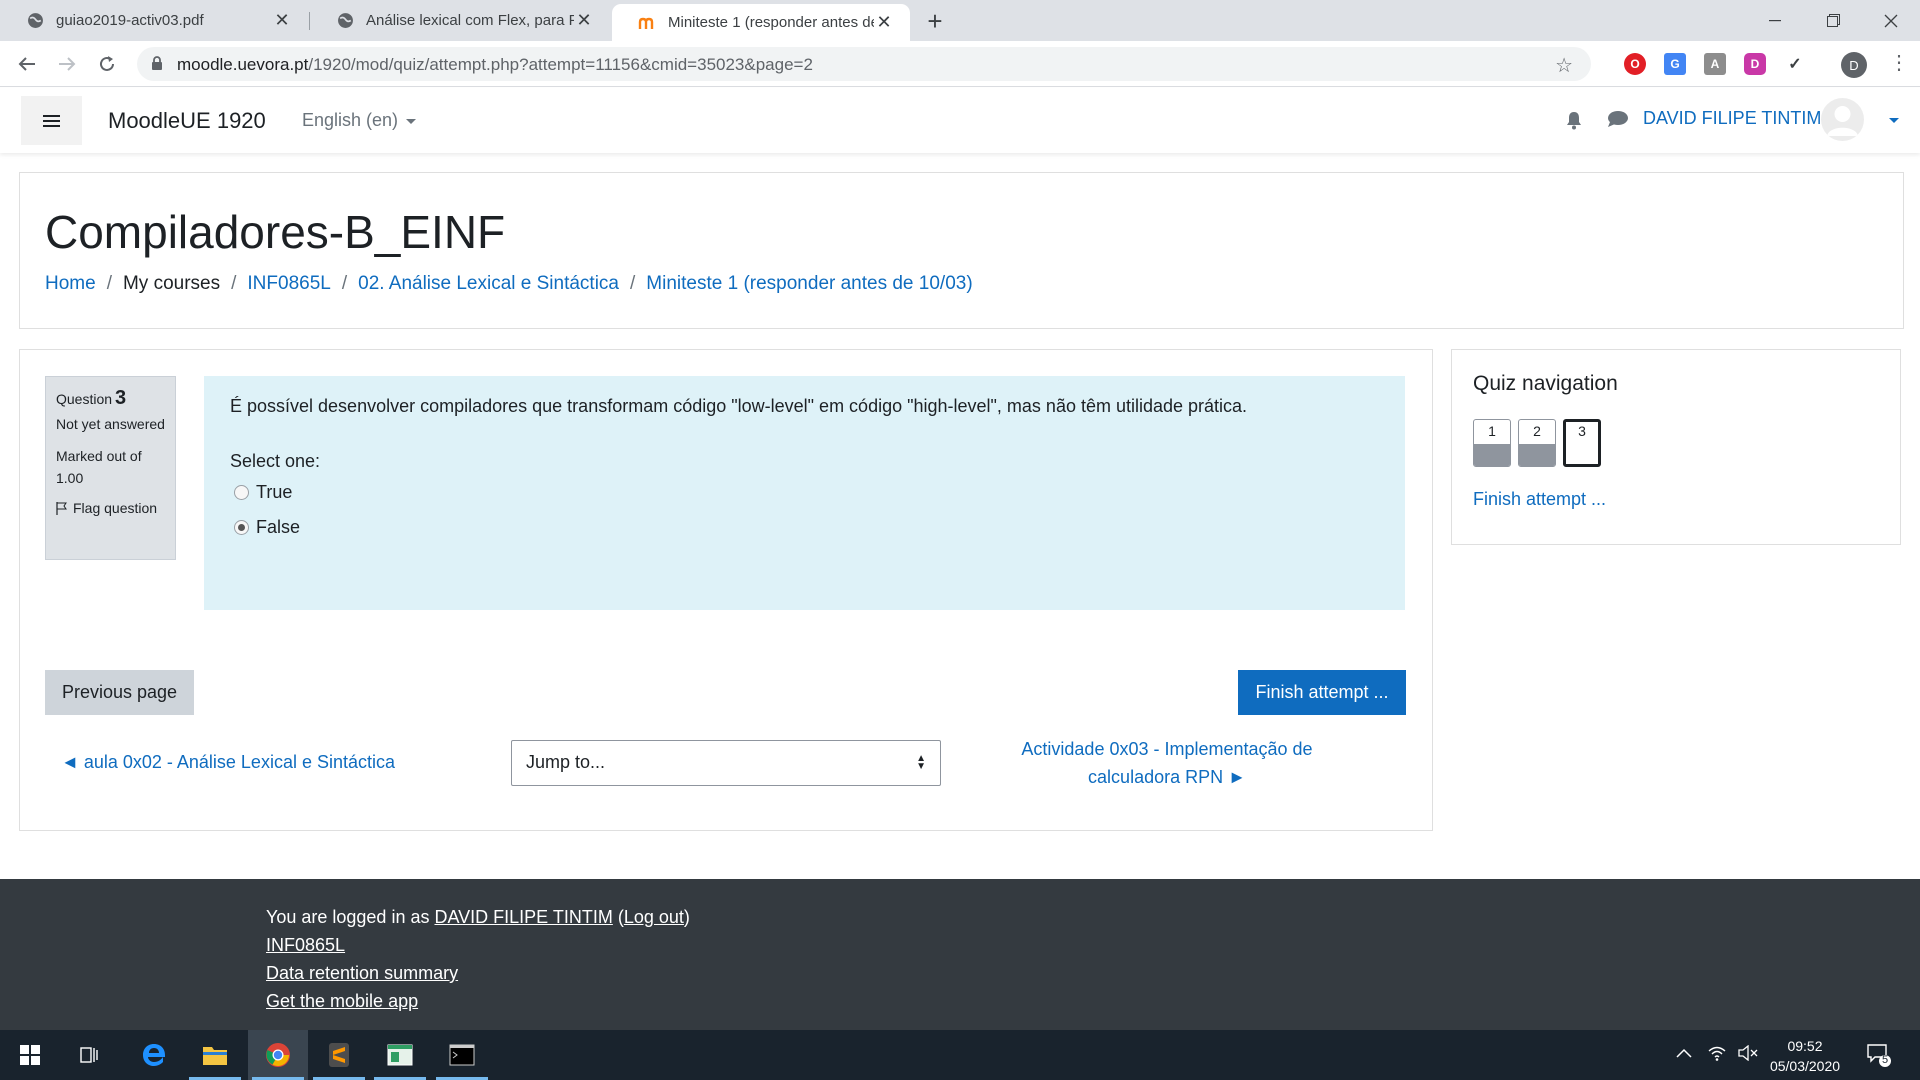 This screenshot has height=1080, width=1920. I want to click on messages-icon, so click(1618, 121).